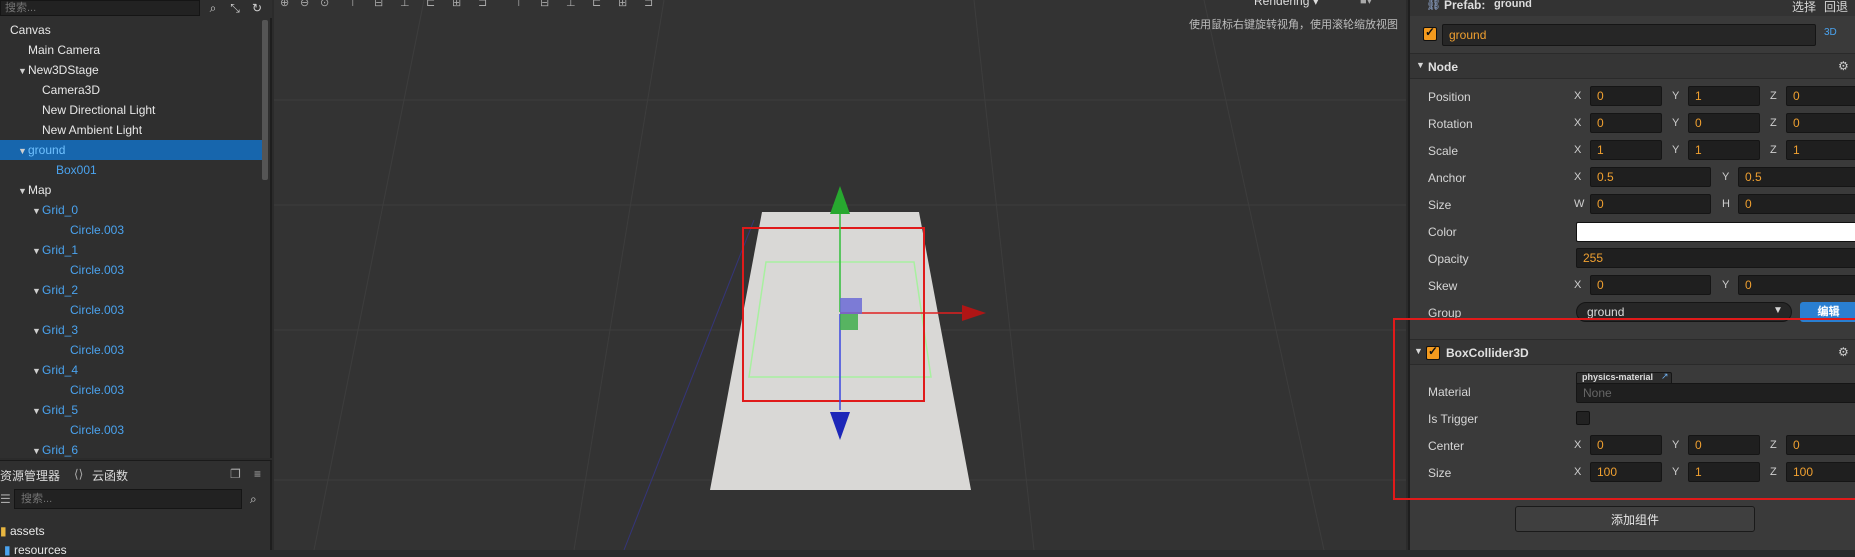  What do you see at coordinates (378, 4) in the screenshot?
I see `align-middle-icon: ⊟` at bounding box center [378, 4].